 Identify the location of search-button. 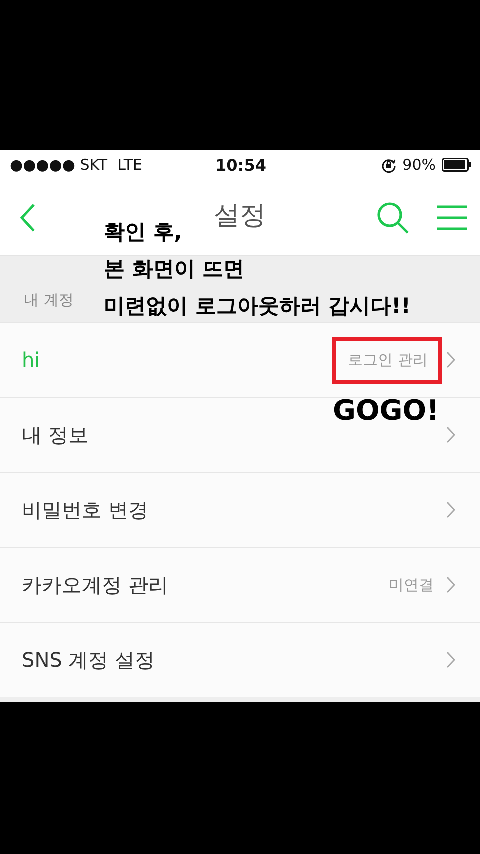
(393, 217).